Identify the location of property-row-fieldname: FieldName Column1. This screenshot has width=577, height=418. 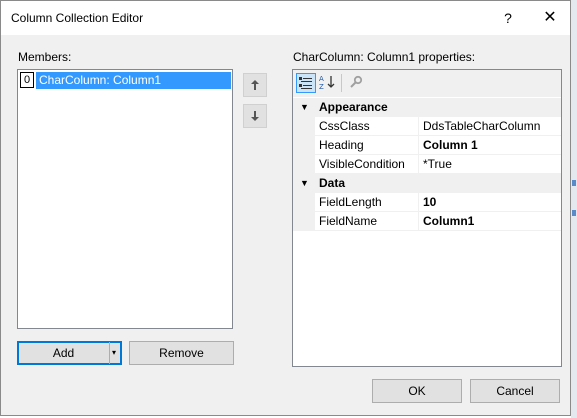
(427, 221).